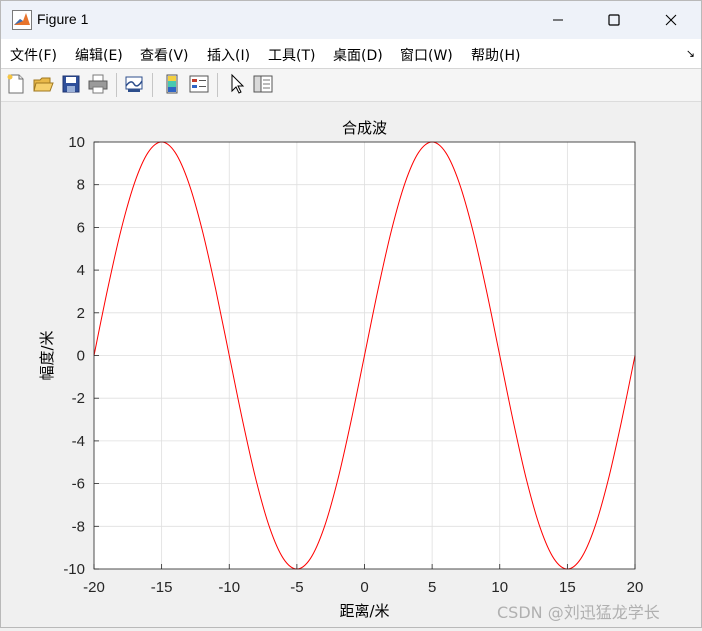  I want to click on y-tick-label: 6, so click(81, 227).